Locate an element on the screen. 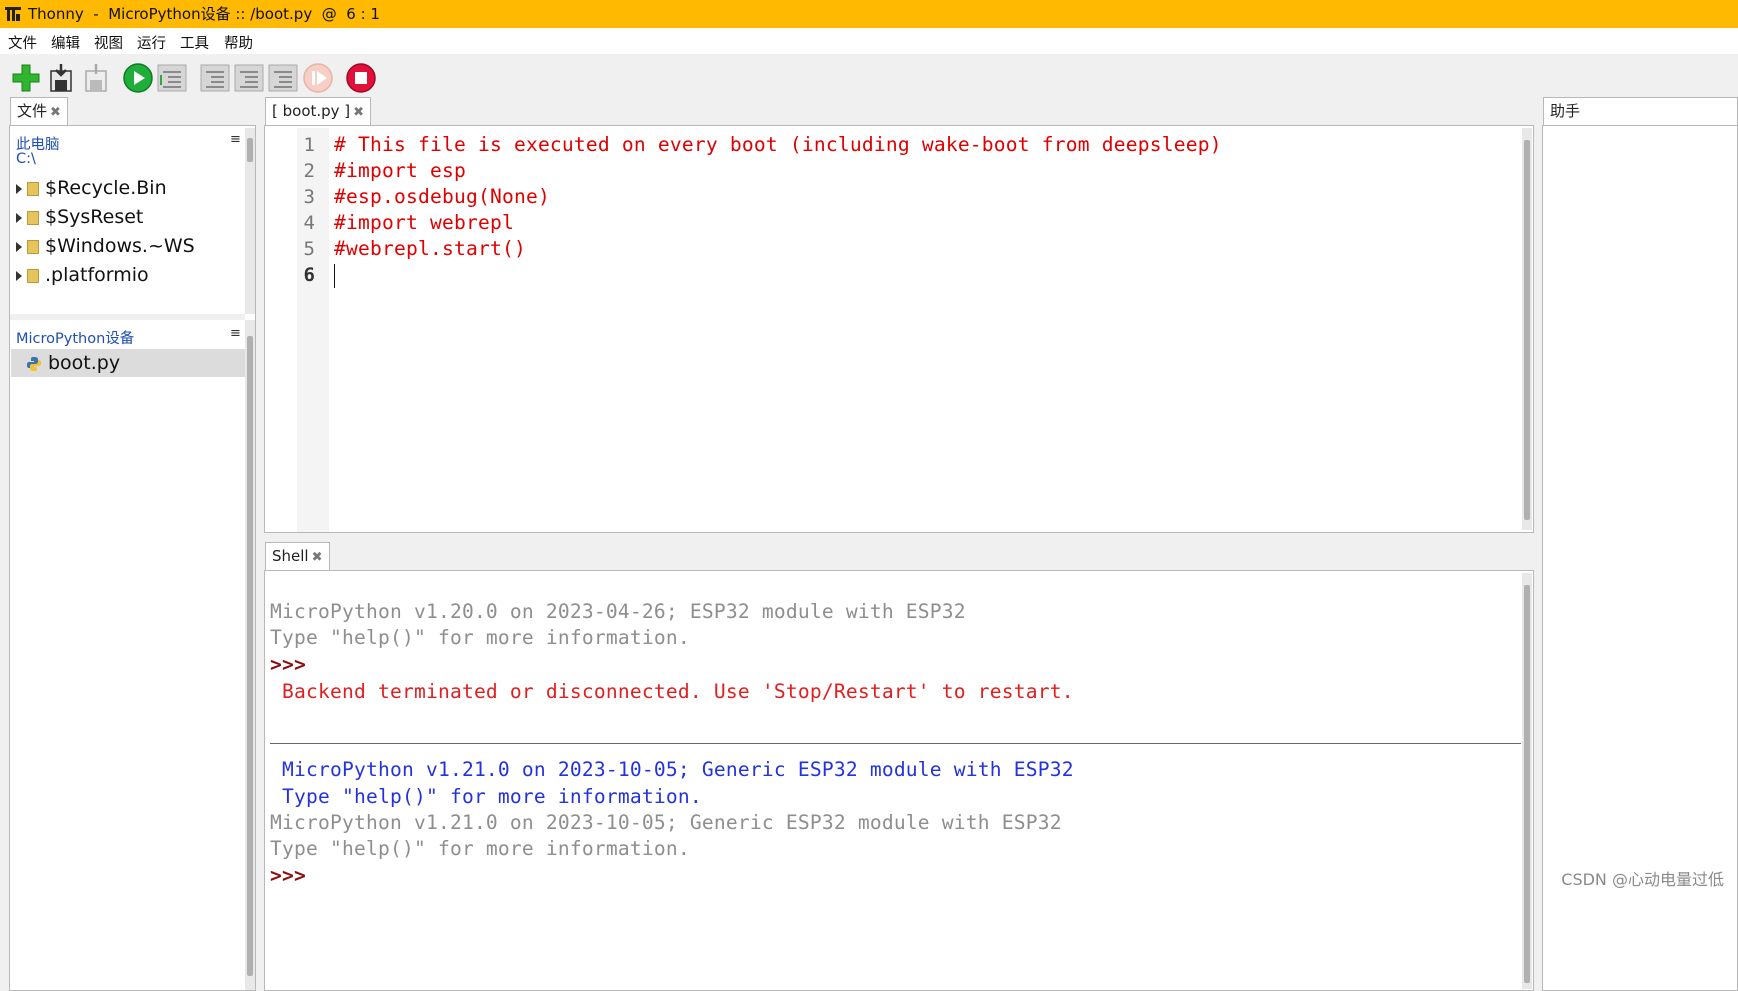 This screenshot has height=991, width=1738. line-number: 5 is located at coordinates (309, 249).